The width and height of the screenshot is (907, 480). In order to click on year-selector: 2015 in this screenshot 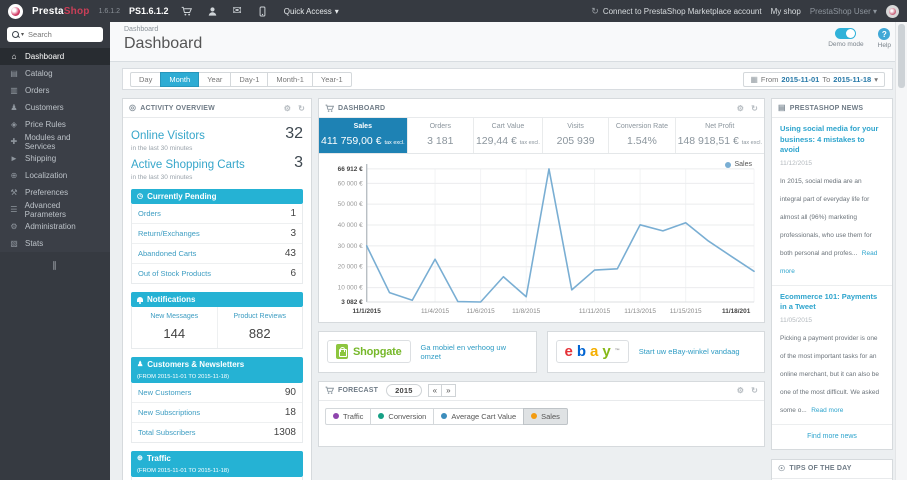, I will do `click(404, 391)`.